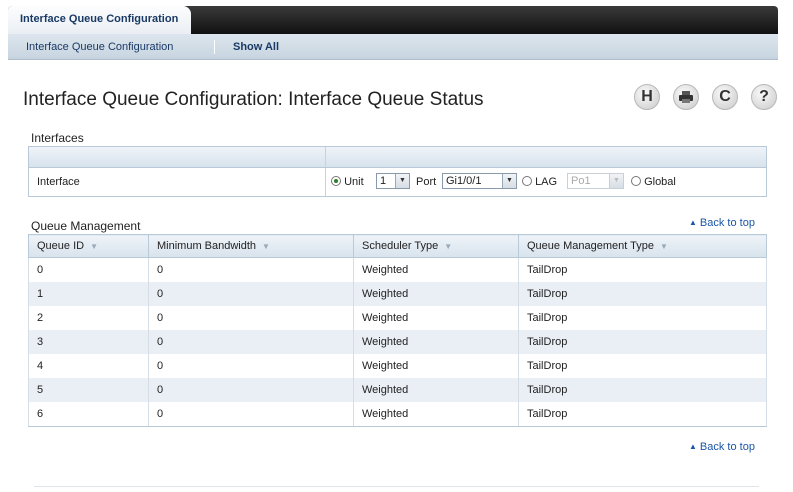 This screenshot has height=492, width=793. What do you see at coordinates (88, 390) in the screenshot?
I see `cell-queue-id: 5` at bounding box center [88, 390].